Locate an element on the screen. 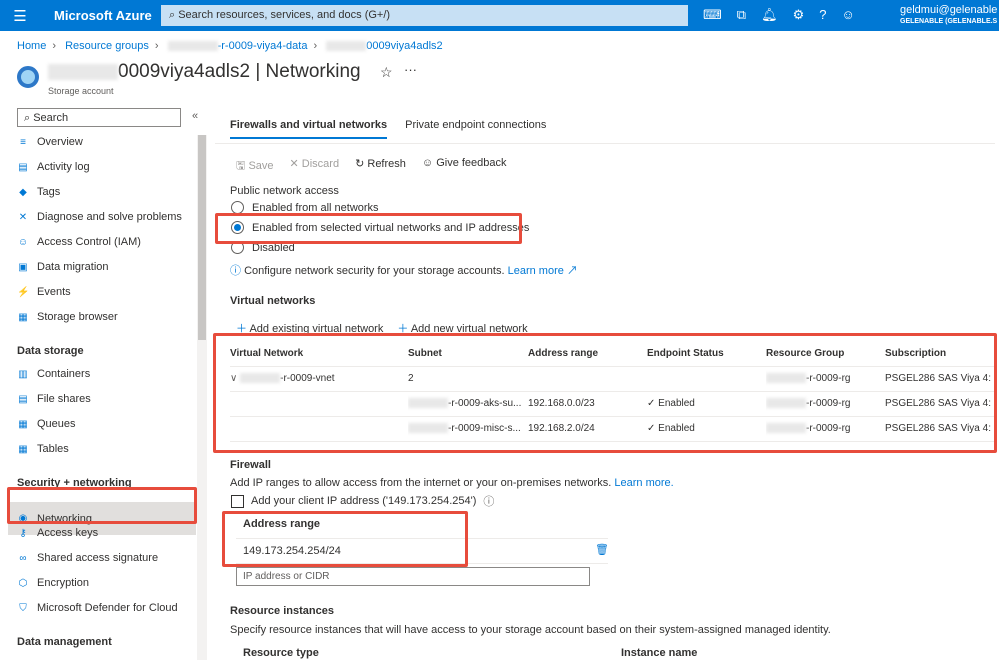  feedback-icon: ☺ is located at coordinates (847, 15).